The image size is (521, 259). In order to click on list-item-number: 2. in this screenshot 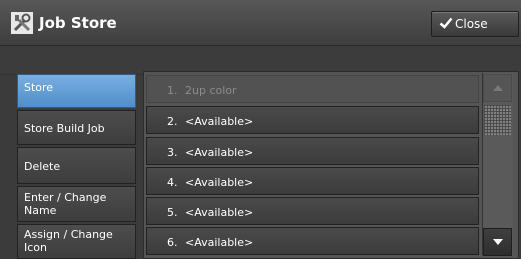, I will do `click(172, 121)`.